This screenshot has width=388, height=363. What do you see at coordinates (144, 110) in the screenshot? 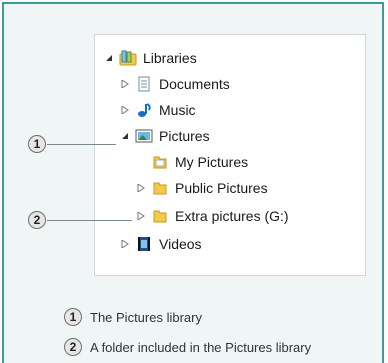
I see `music-icon` at bounding box center [144, 110].